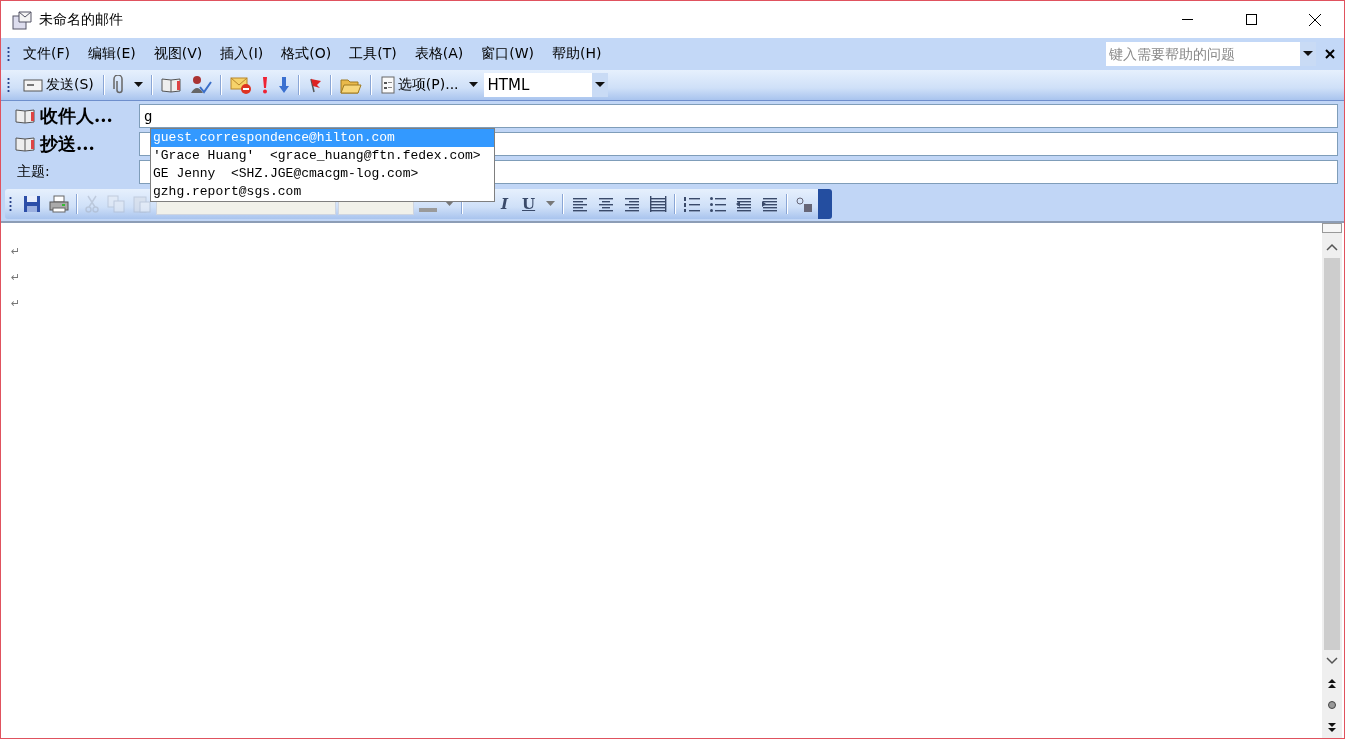 The height and width of the screenshot is (739, 1345). Describe the element at coordinates (1332, 228) in the screenshot. I see `split-handle` at that location.